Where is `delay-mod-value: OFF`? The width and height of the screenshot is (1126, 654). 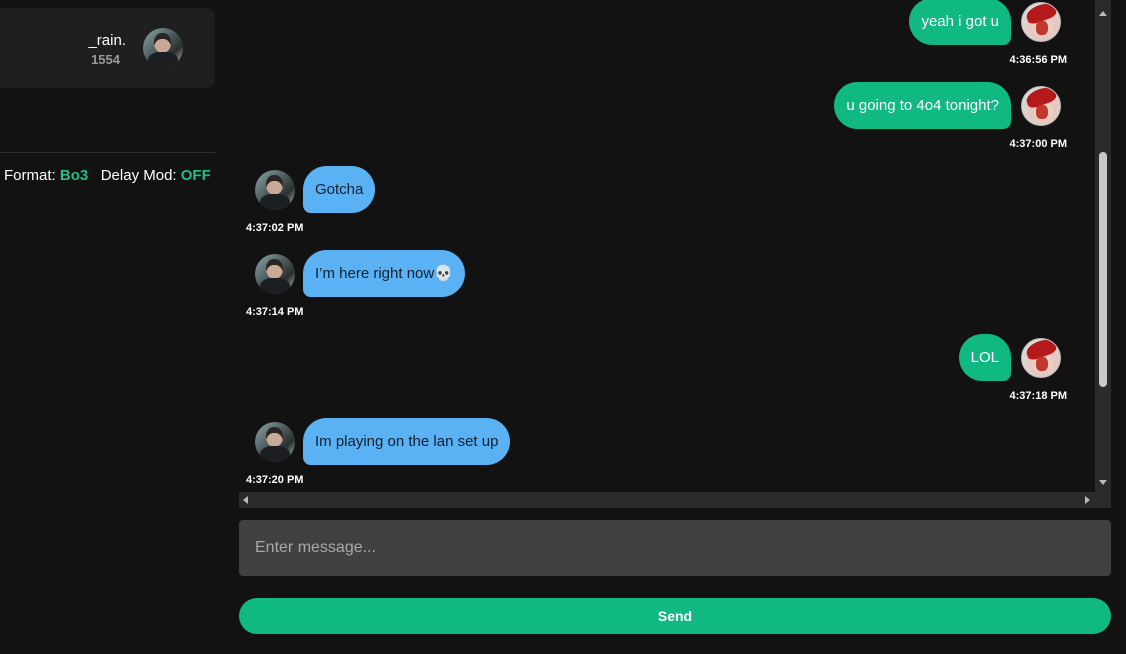 delay-mod-value: OFF is located at coordinates (195, 175).